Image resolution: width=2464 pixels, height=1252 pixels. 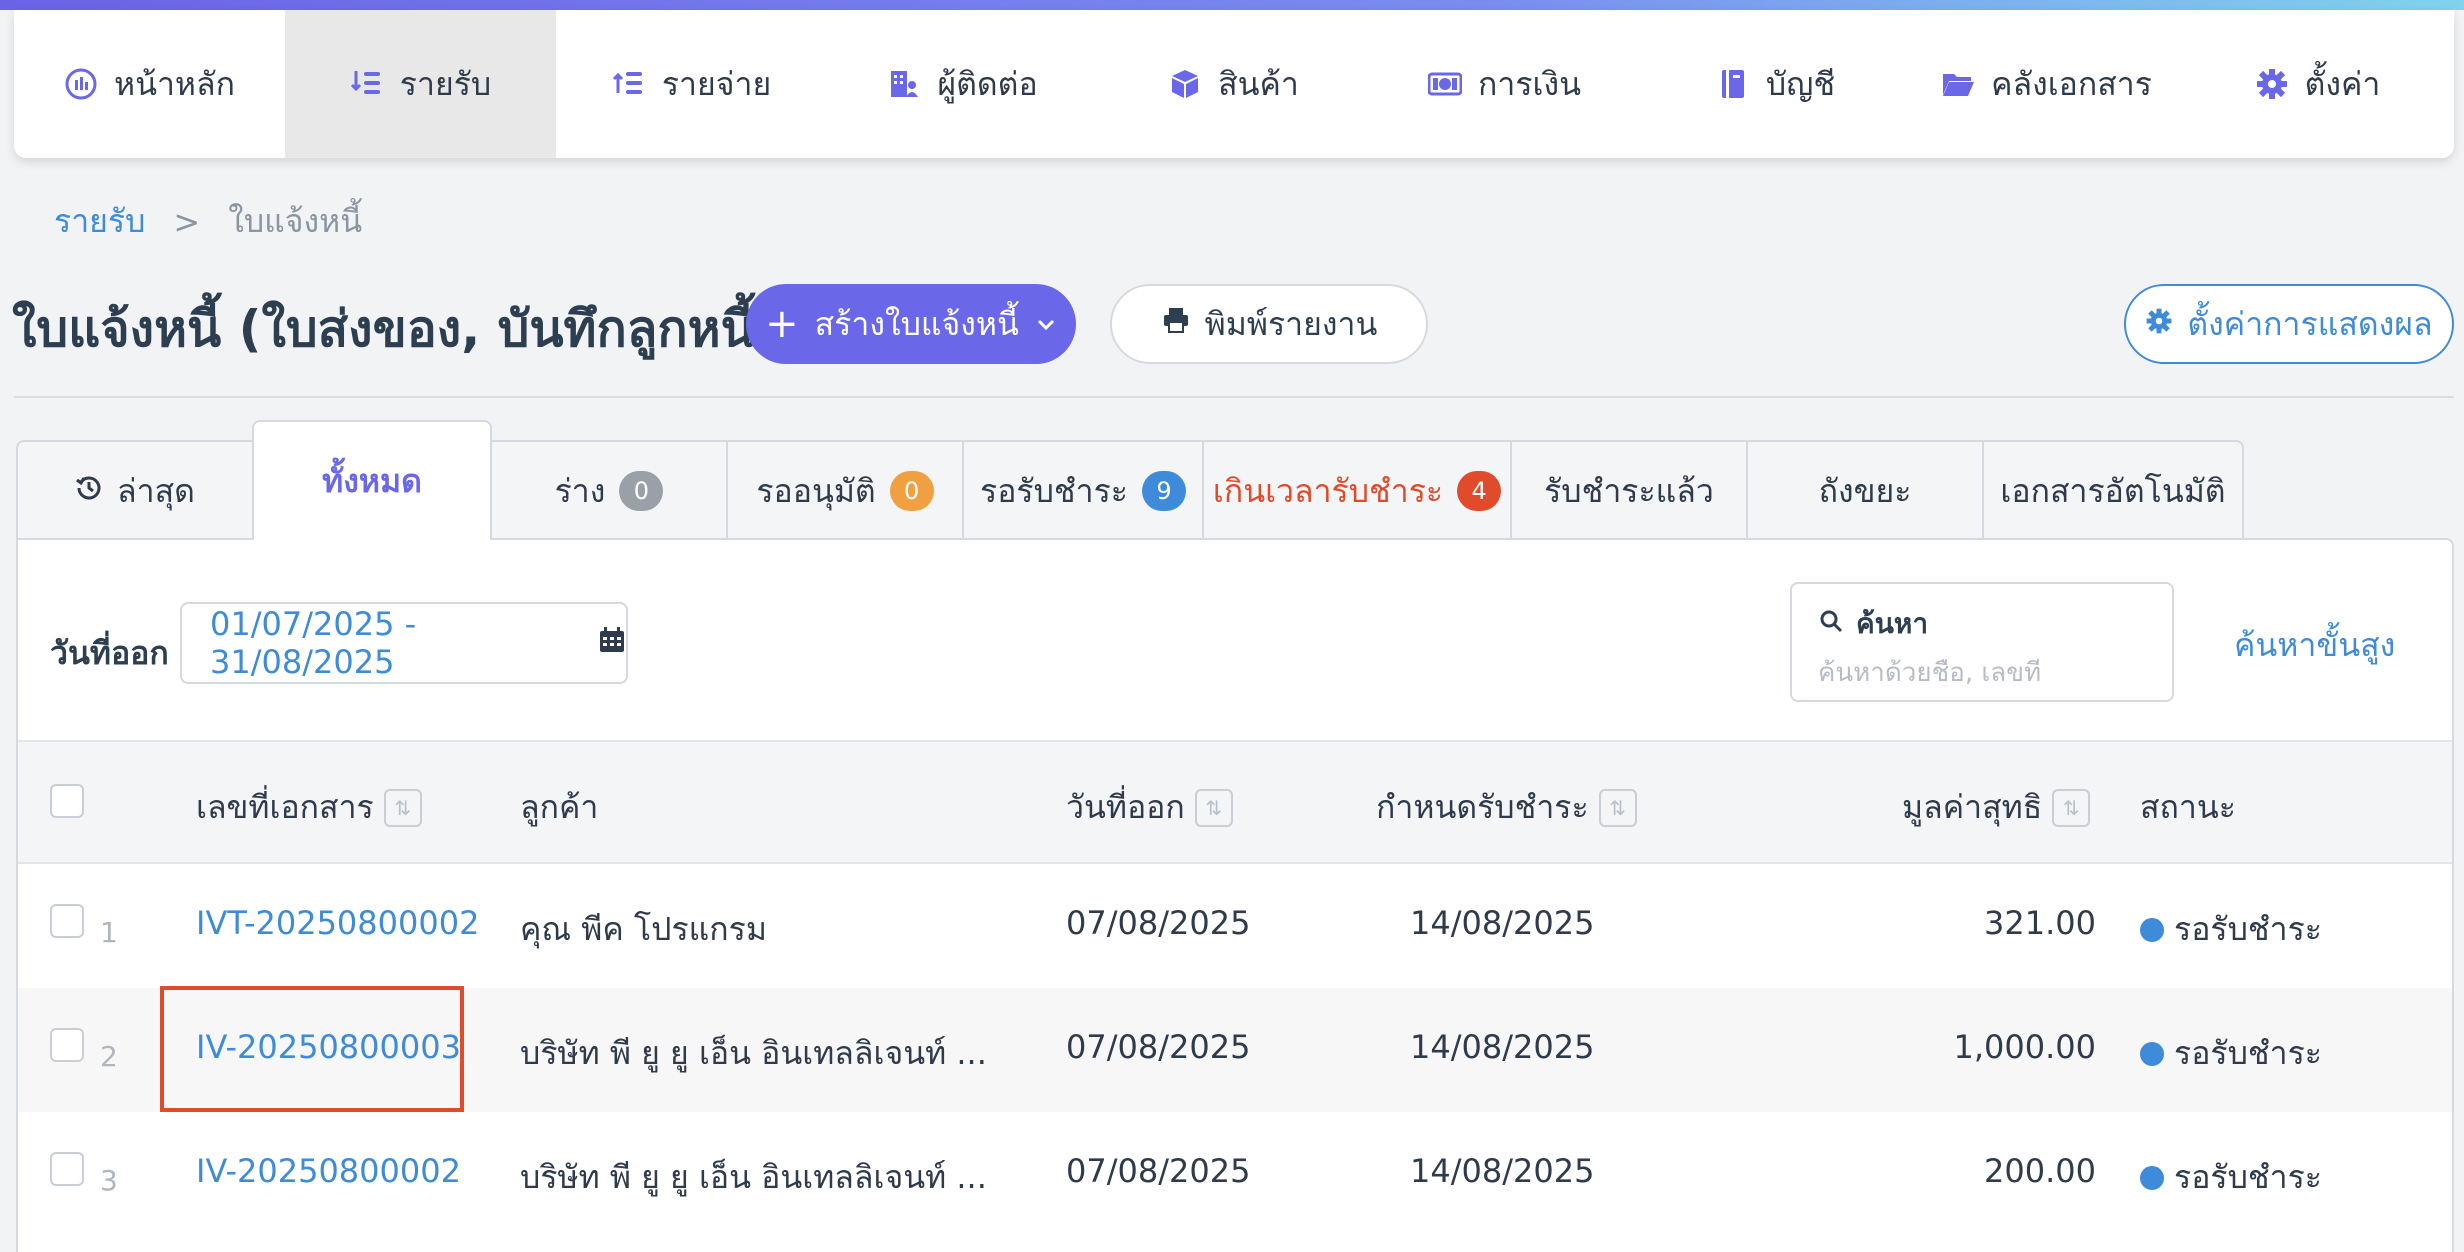 What do you see at coordinates (109, 653) in the screenshot?
I see `issue-date-filter-label: วันที่ออก` at bounding box center [109, 653].